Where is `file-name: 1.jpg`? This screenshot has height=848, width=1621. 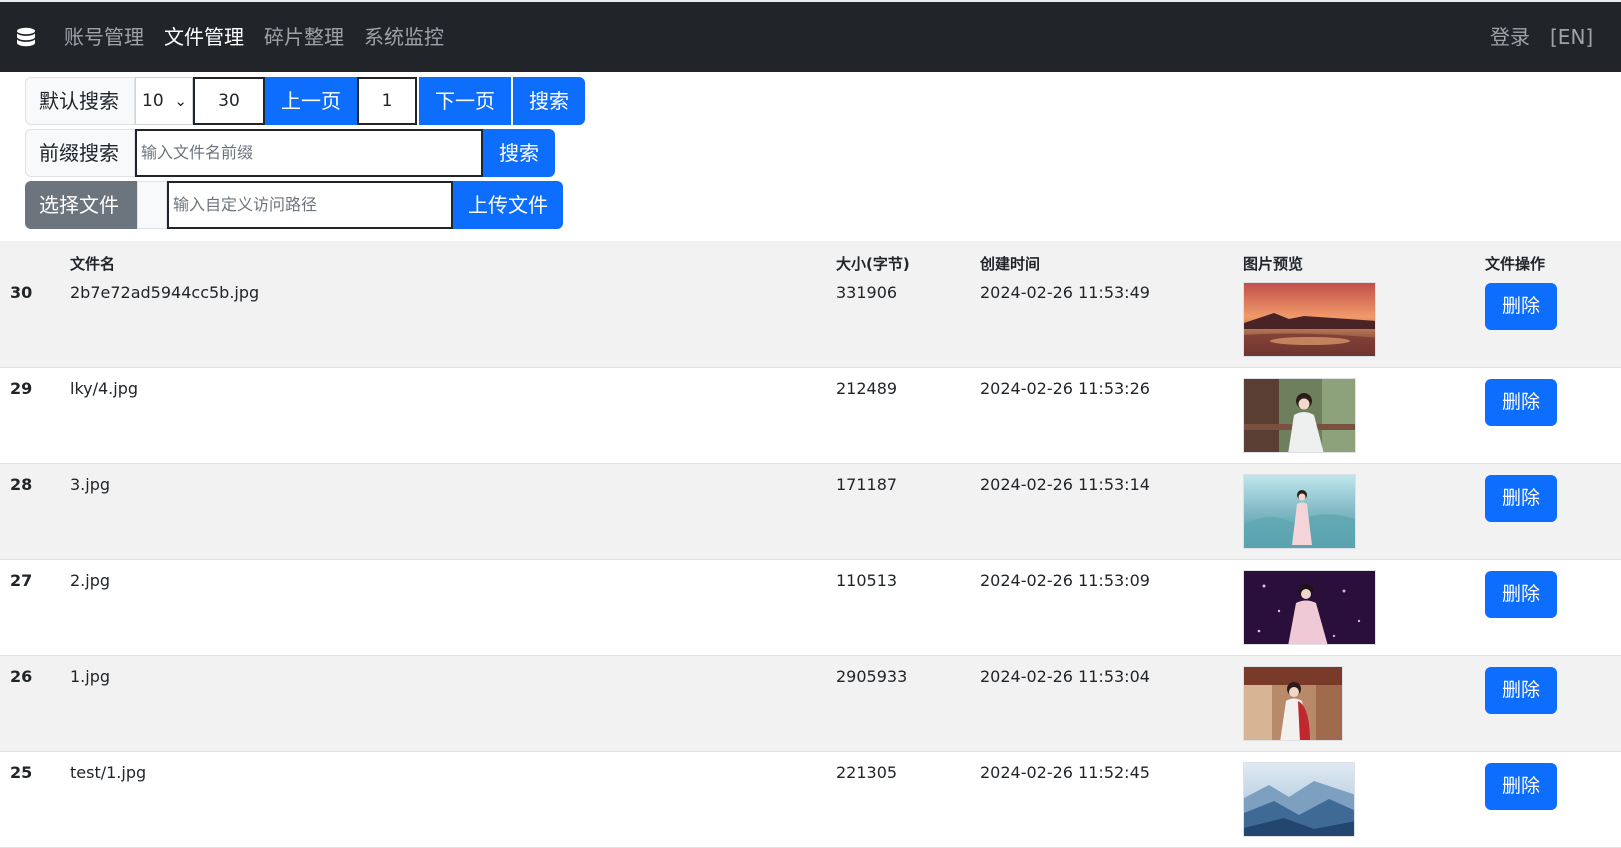
file-name: 1.jpg is located at coordinates (90, 676).